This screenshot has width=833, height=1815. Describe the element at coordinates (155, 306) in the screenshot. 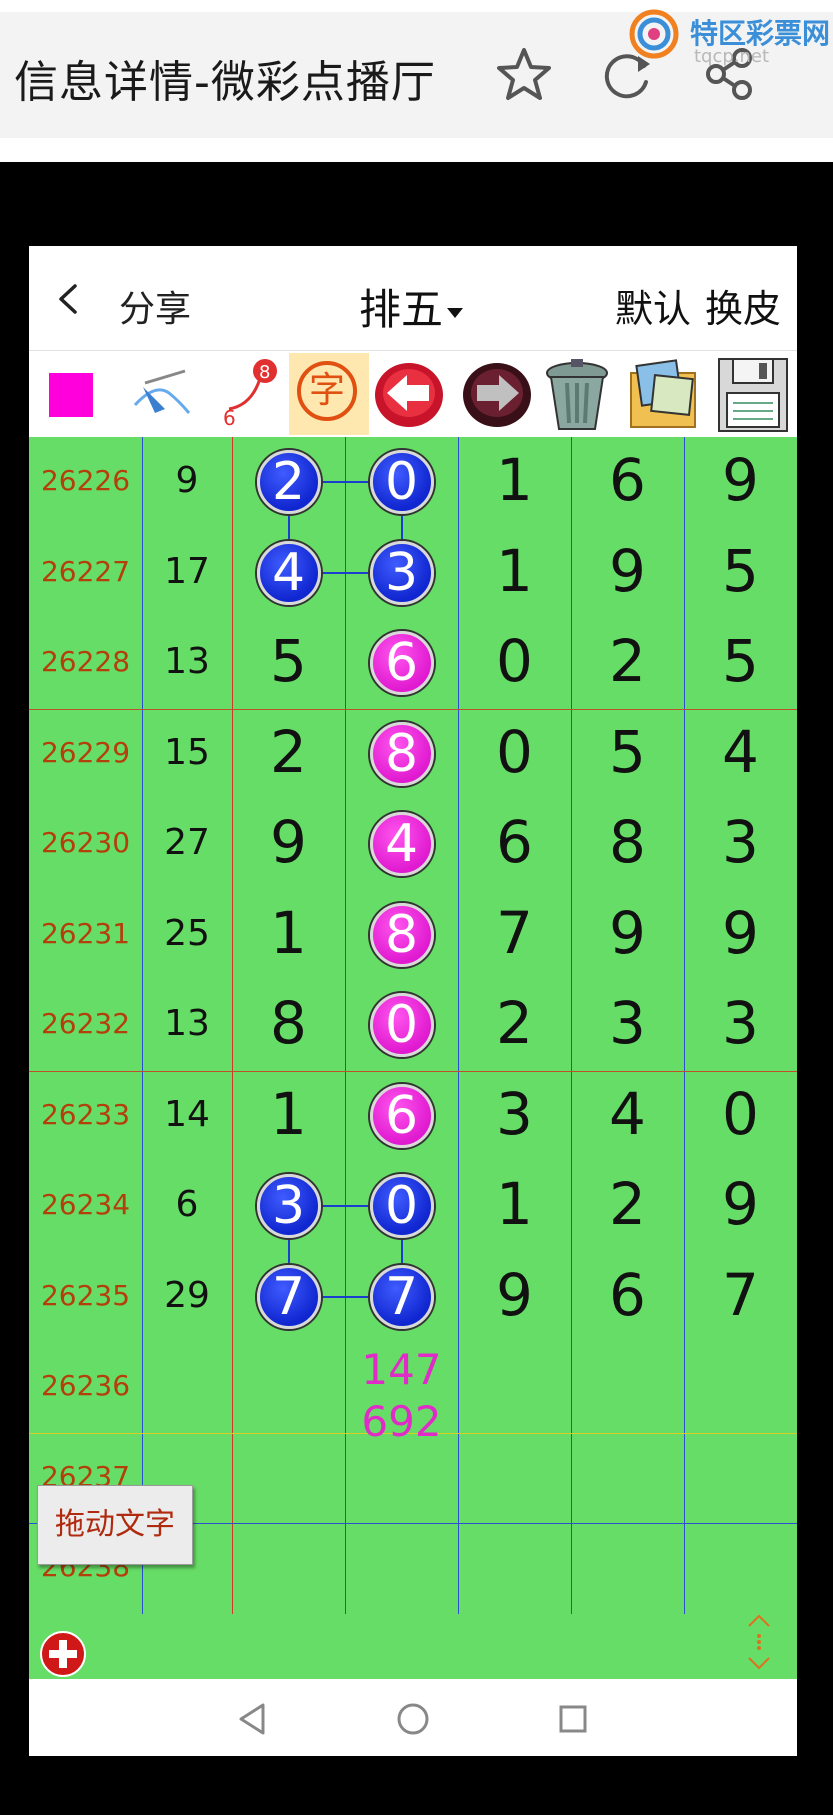

I see `share-button: 分享` at that location.